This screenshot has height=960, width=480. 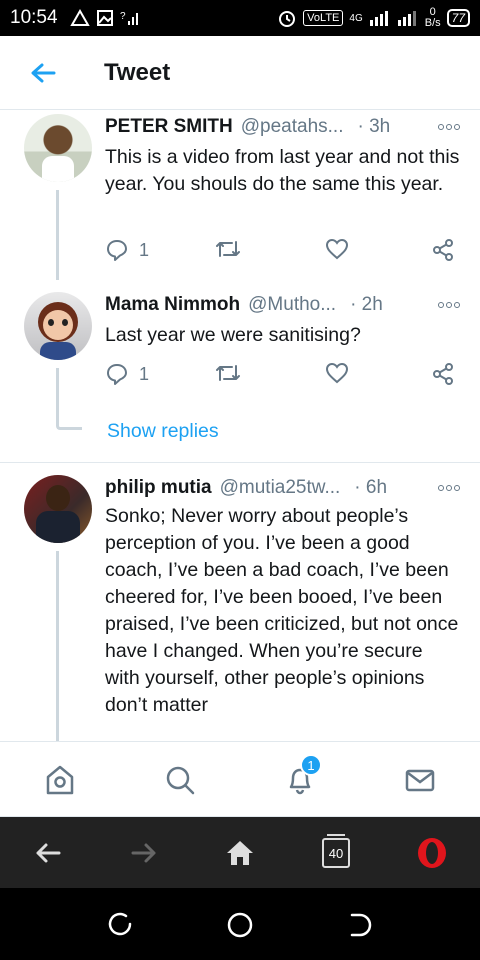 I want to click on status-notification-icons: ?, so click(x=104, y=18).